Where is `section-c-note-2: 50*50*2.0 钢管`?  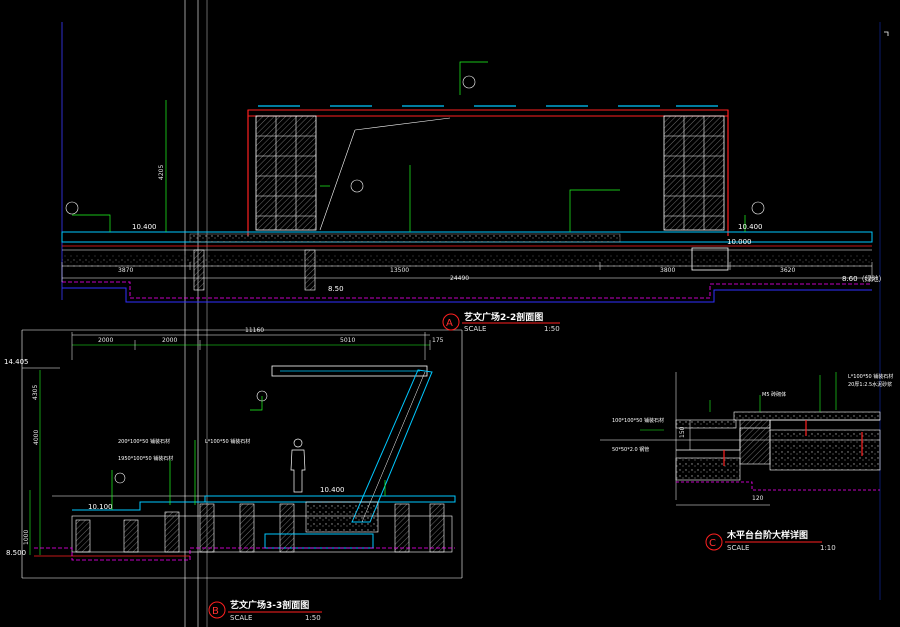
section-c-note-2: 50*50*2.0 钢管 is located at coordinates (630, 449).